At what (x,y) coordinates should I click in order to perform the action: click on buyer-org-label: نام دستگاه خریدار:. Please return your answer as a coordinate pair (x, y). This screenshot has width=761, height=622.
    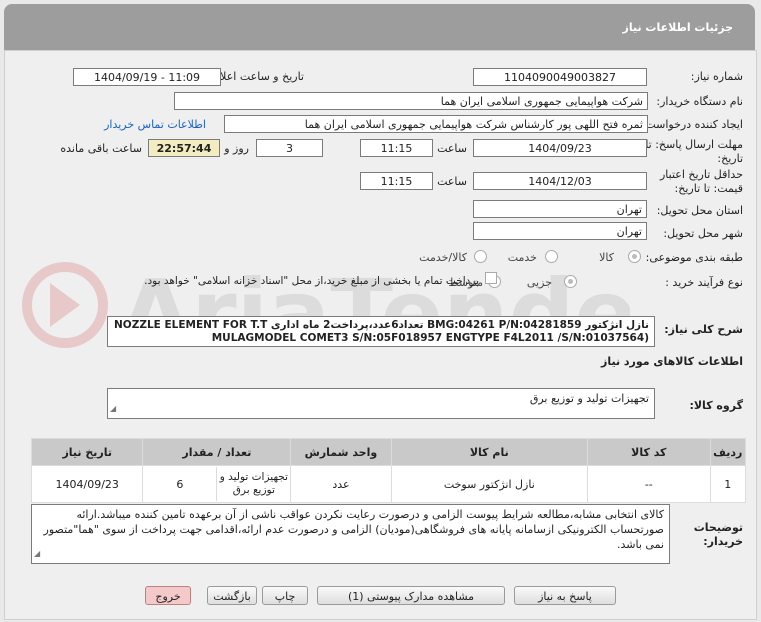
    Looking at the image, I should click on (699, 101).